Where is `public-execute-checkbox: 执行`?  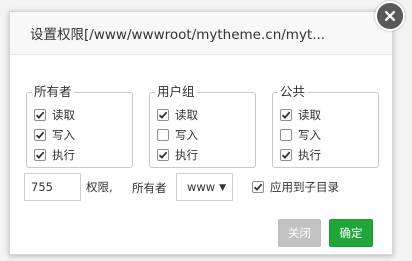
public-execute-checkbox: 执行 is located at coordinates (300, 154).